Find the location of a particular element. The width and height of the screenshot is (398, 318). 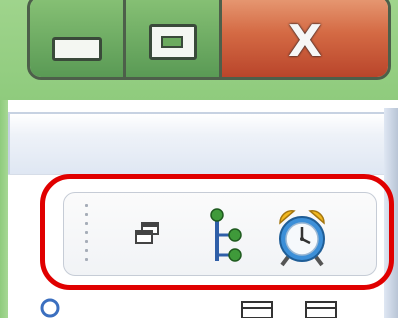

window-left-border is located at coordinates (4, 209).